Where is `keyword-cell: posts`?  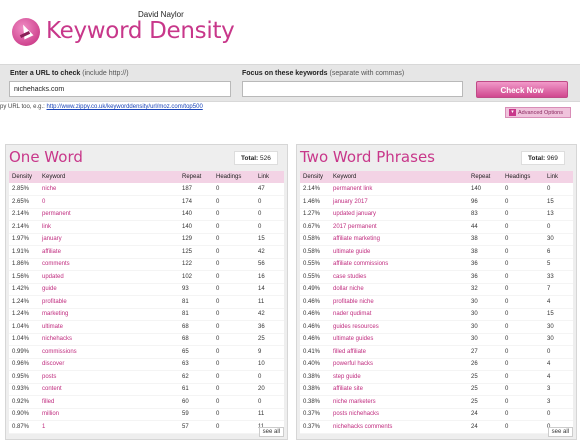
keyword-cell: posts is located at coordinates (109, 377).